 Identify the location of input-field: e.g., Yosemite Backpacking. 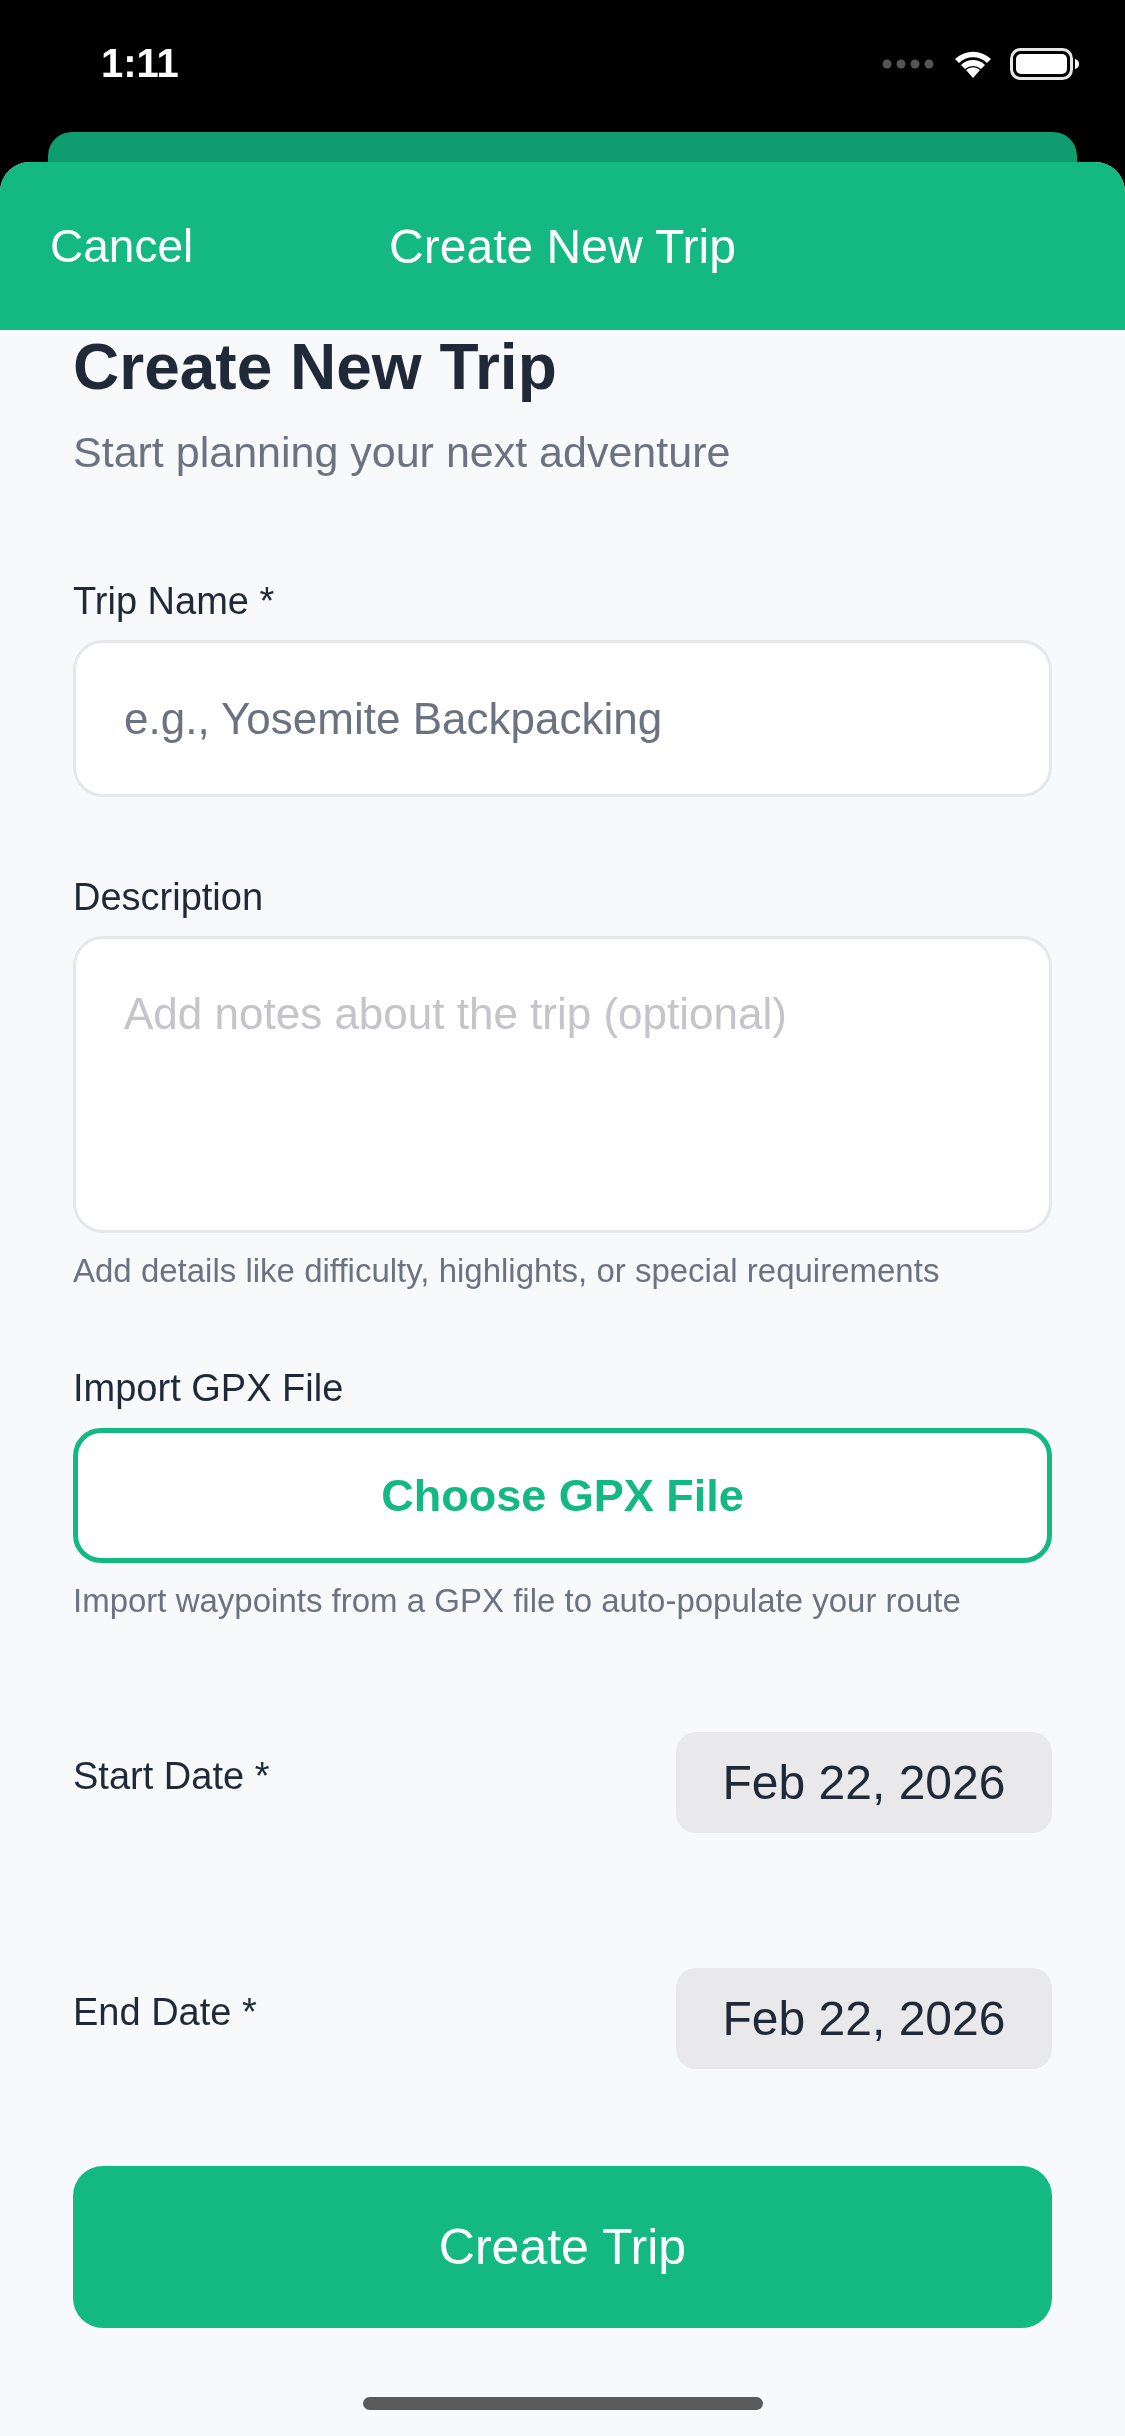
(562, 718).